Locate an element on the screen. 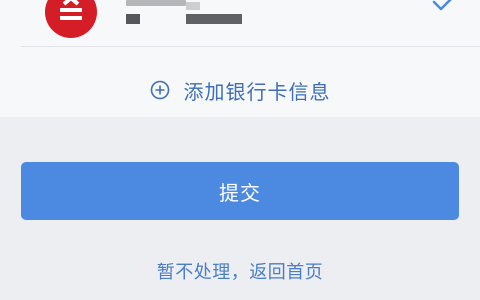 This screenshot has width=480, height=300. masked-card-number-prefix is located at coordinates (133, 19).